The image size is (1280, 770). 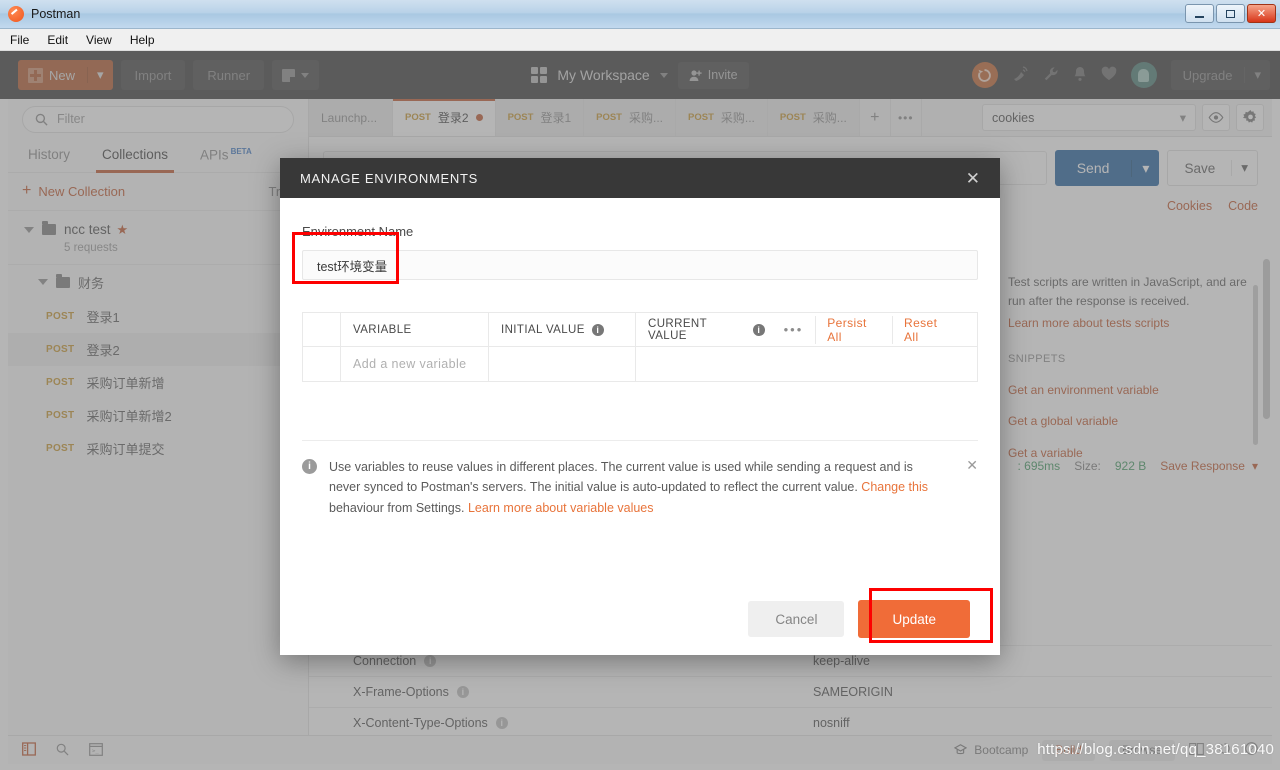 What do you see at coordinates (640, 619) in the screenshot?
I see `modal-footer: Cancel Update` at bounding box center [640, 619].